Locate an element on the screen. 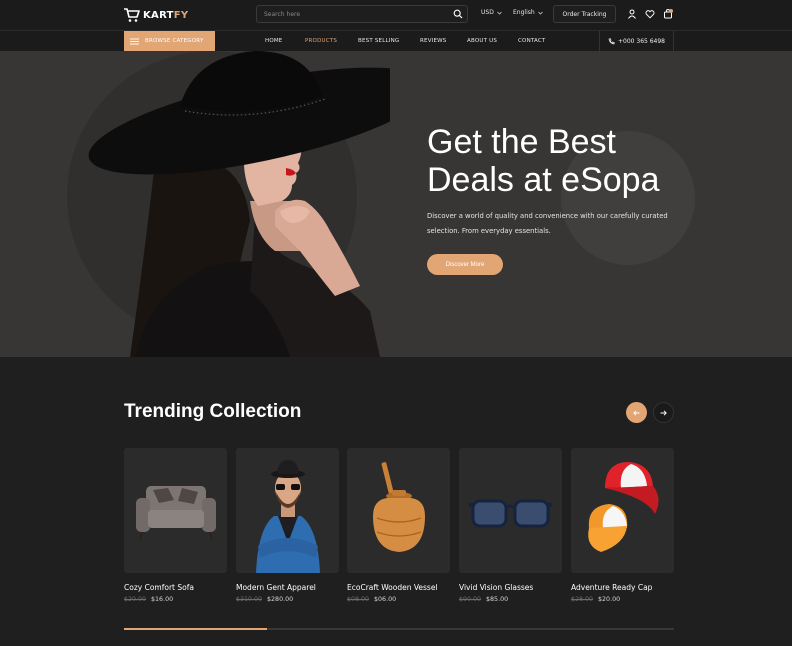  current-price: $16.00 is located at coordinates (162, 599).